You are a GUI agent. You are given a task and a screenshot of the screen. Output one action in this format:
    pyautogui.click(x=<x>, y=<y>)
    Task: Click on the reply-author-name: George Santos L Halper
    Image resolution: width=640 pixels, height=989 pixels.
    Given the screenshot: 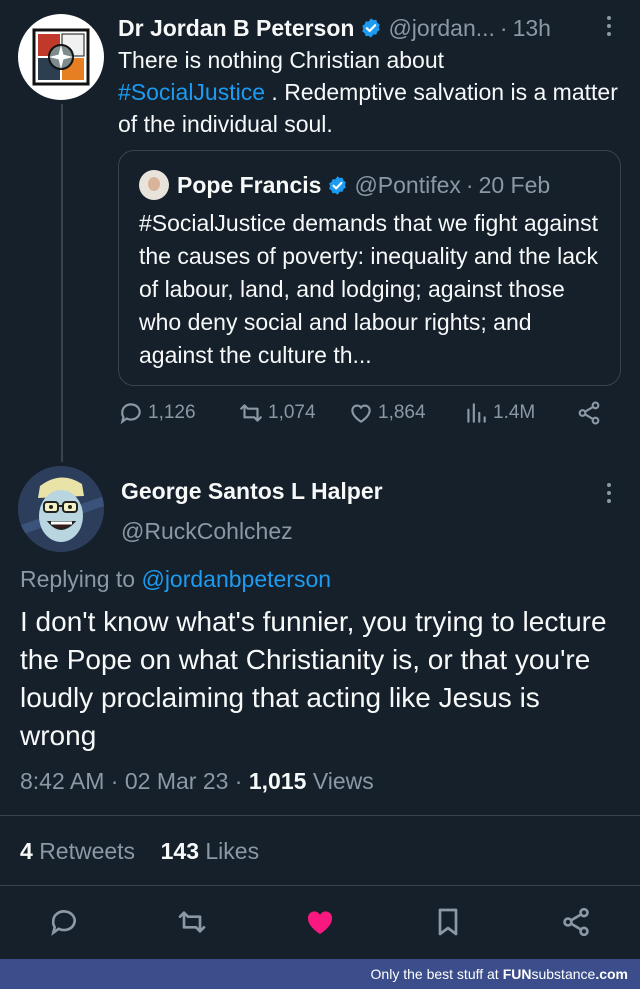 What is the action you would take?
    pyautogui.click(x=252, y=491)
    